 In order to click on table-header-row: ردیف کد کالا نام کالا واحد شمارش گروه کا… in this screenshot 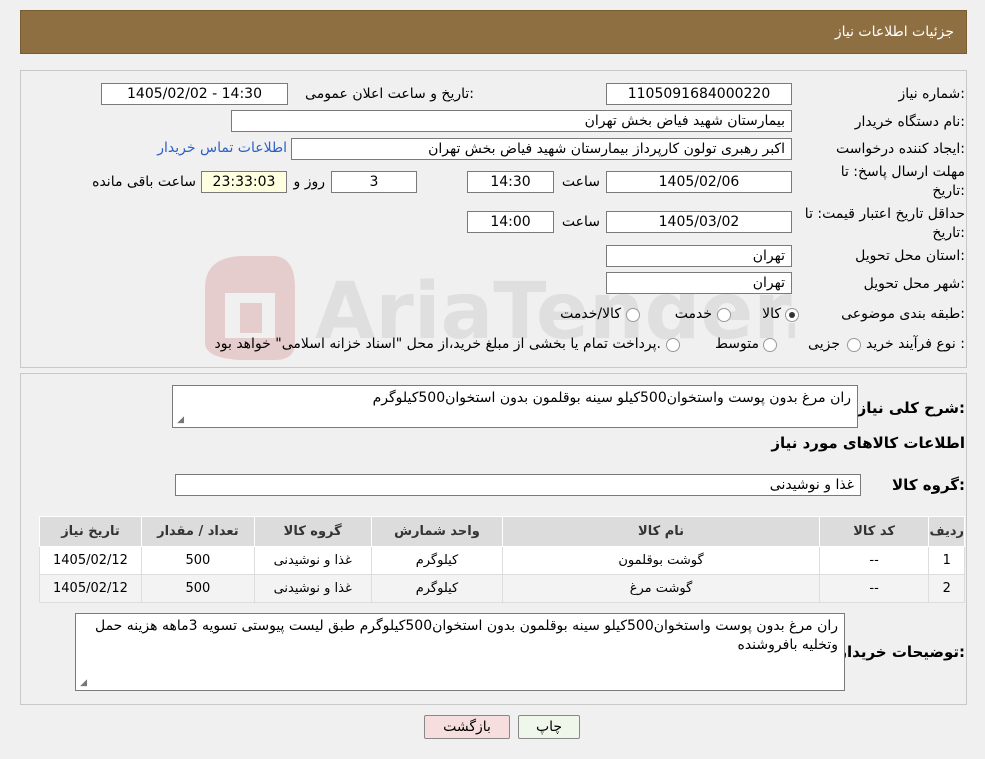, I will do `click(502, 531)`.